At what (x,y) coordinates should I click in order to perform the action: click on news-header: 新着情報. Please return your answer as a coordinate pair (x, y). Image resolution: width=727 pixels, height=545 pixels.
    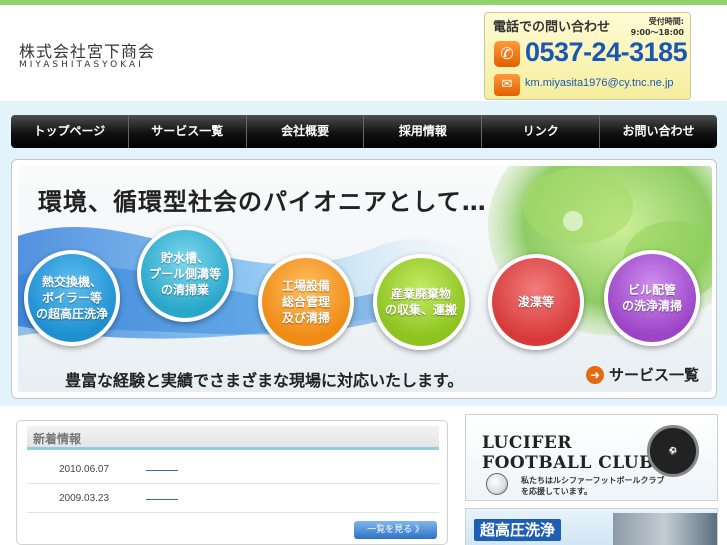
    Looking at the image, I should click on (233, 438).